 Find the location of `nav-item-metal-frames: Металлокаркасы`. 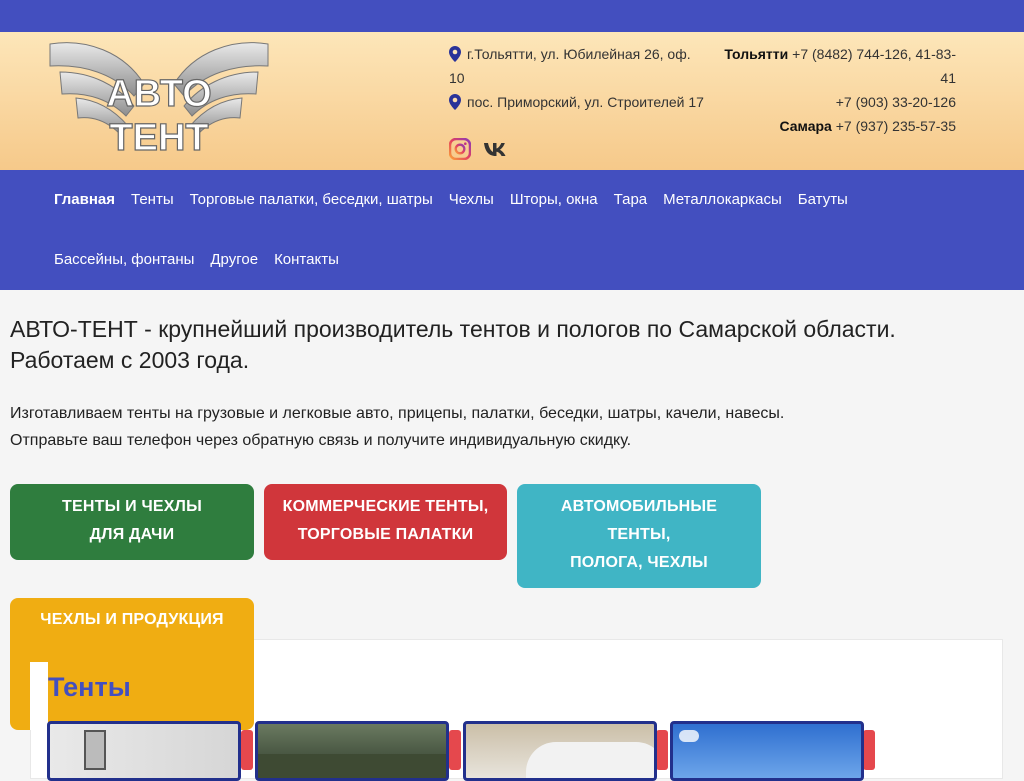

nav-item-metal-frames: Металлокаркасы is located at coordinates (722, 200).